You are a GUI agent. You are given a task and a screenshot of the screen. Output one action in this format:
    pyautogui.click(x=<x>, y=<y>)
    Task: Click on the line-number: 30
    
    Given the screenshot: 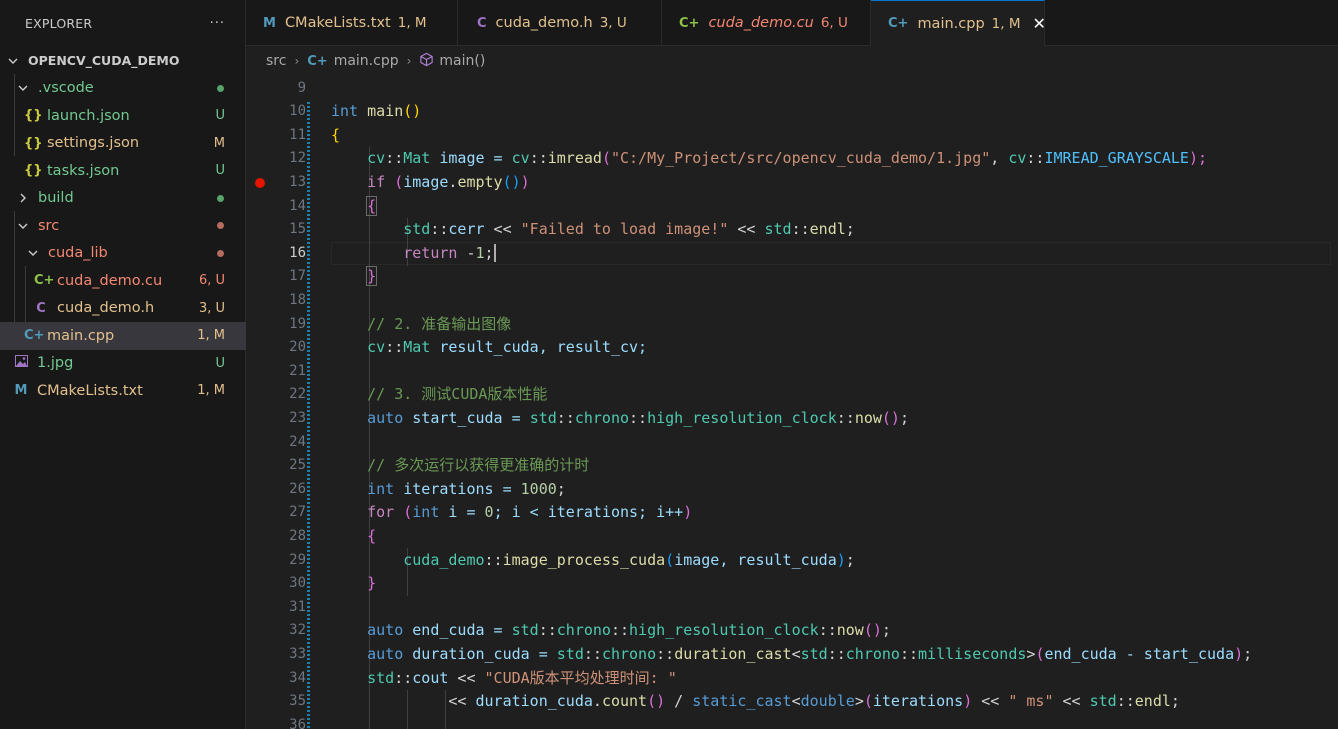 What is the action you would take?
    pyautogui.click(x=297, y=583)
    